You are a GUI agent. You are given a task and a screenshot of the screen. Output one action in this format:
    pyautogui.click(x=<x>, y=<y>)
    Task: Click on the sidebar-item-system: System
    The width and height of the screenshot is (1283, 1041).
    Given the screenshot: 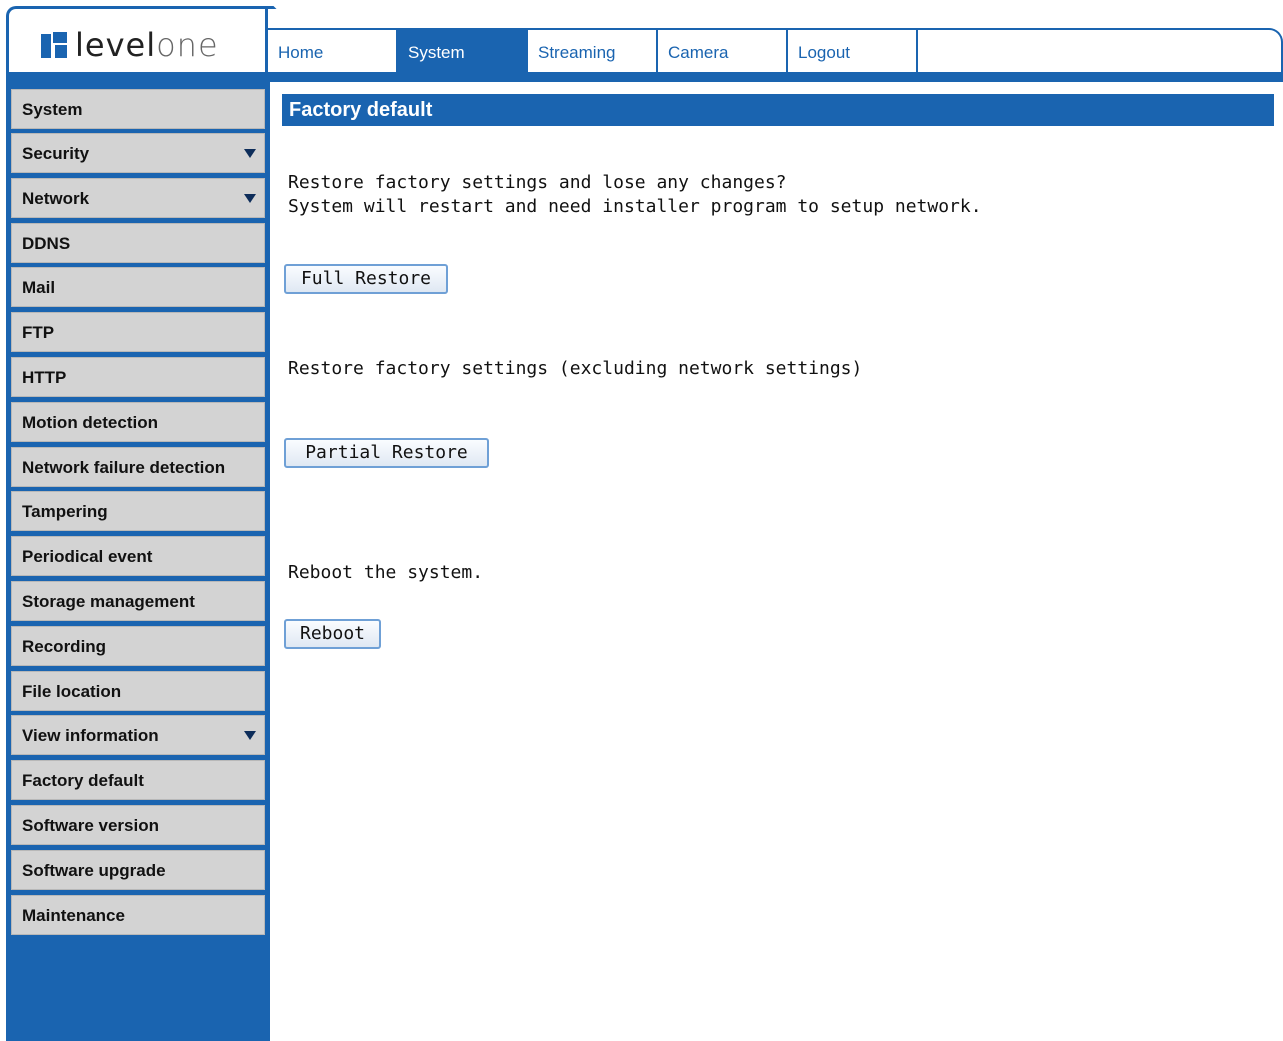 What is the action you would take?
    pyautogui.click(x=138, y=109)
    